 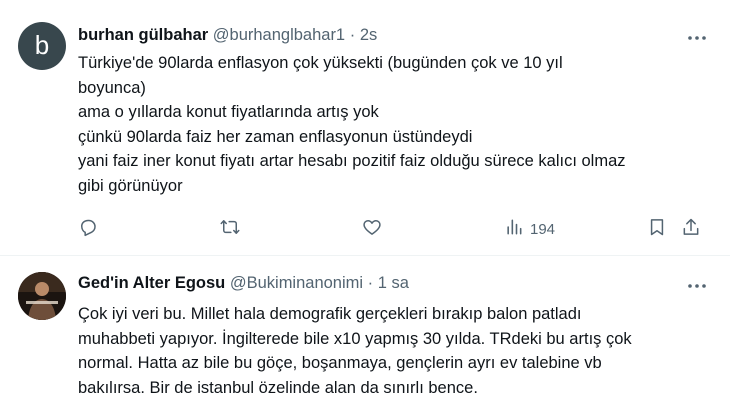 I want to click on bookmark-icon, so click(x=657, y=229).